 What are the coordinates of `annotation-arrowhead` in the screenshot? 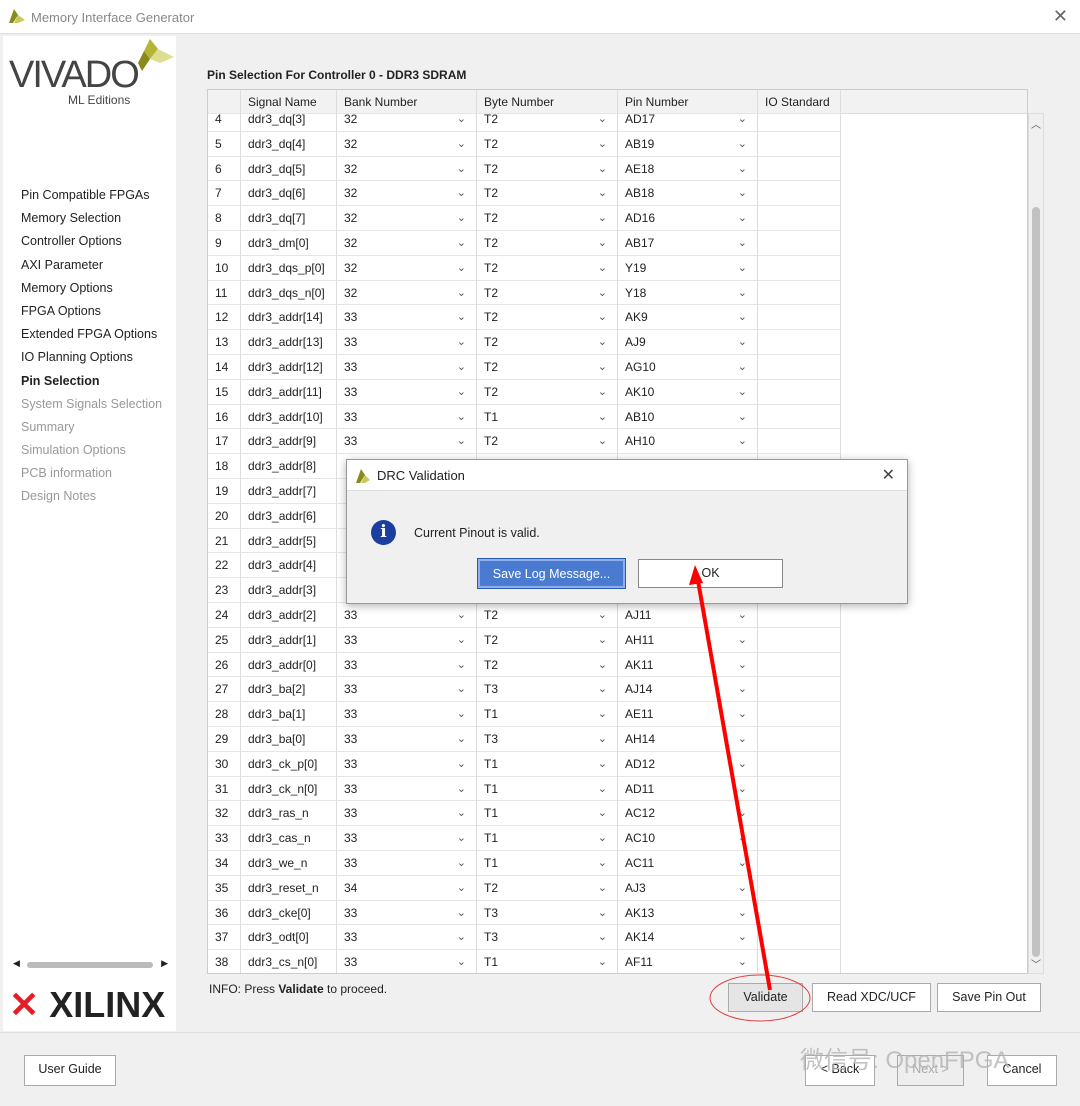 It's located at (696, 575).